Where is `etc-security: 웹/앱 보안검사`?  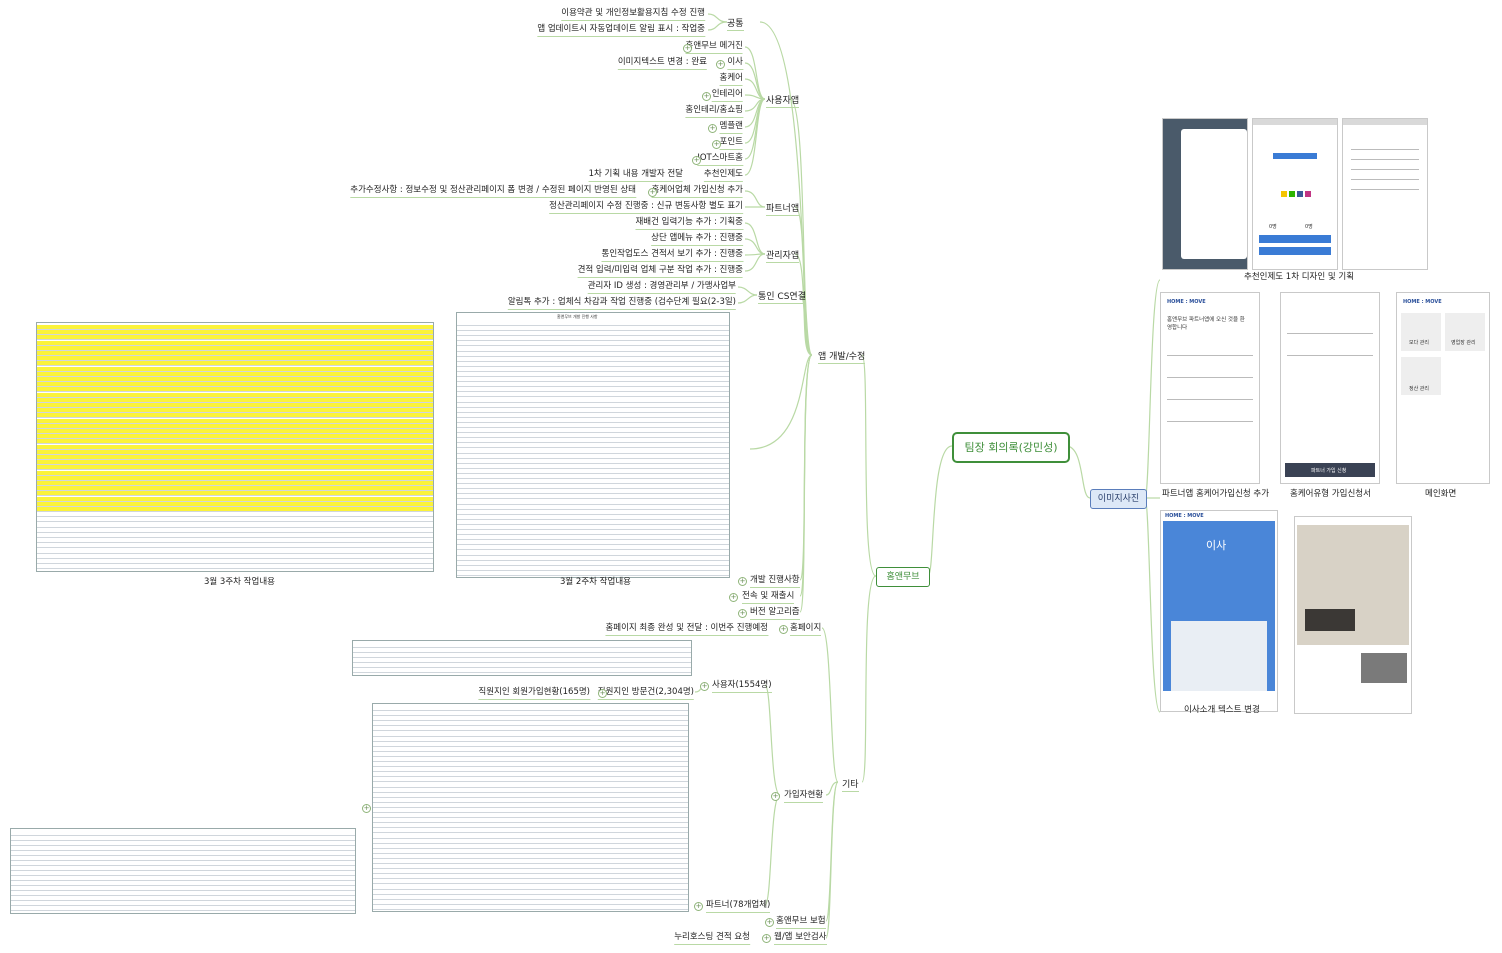
etc-security: 웹/앱 보안검사 is located at coordinates (800, 938).